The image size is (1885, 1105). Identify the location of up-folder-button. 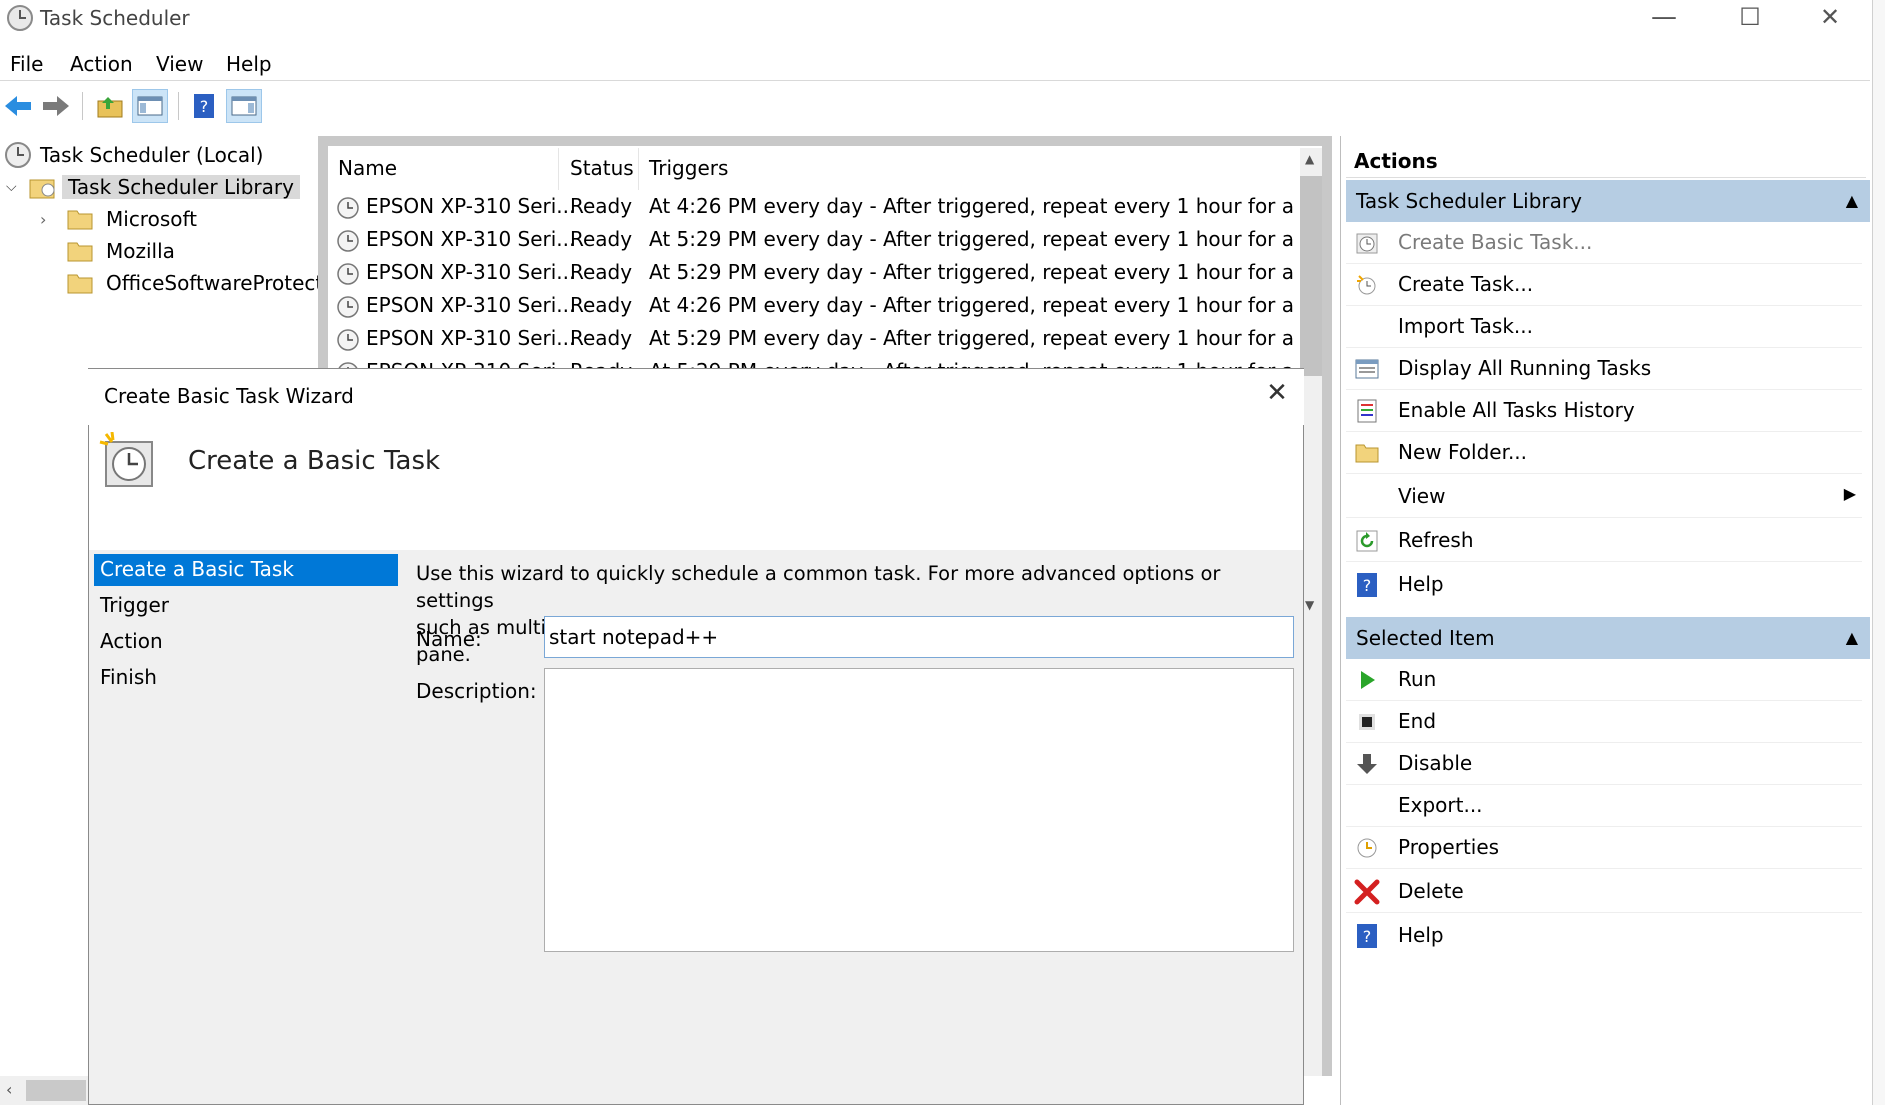
(110, 106).